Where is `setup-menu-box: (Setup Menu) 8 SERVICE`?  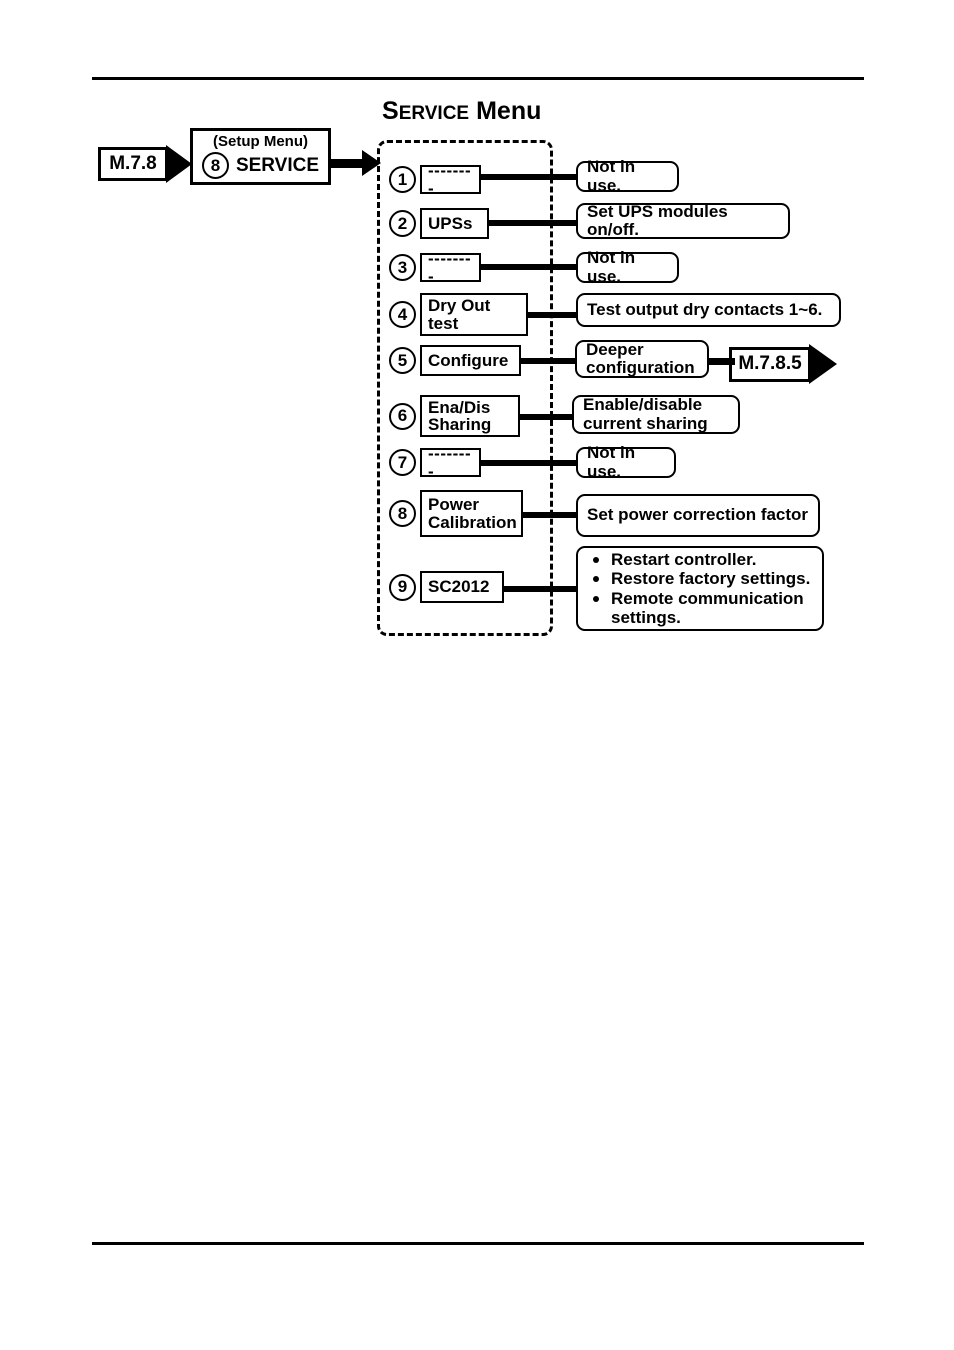 setup-menu-box: (Setup Menu) 8 SERVICE is located at coordinates (260, 156).